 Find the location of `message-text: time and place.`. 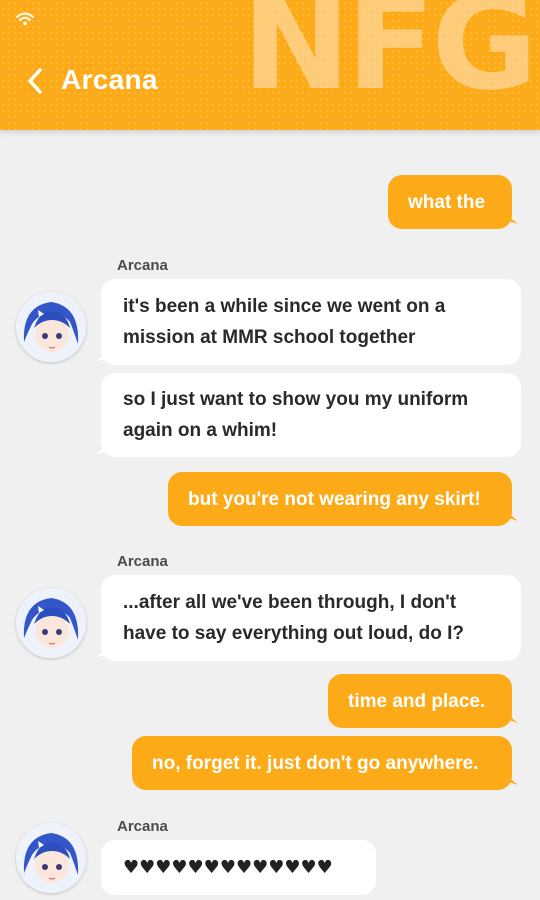

message-text: time and place. is located at coordinates (417, 701).